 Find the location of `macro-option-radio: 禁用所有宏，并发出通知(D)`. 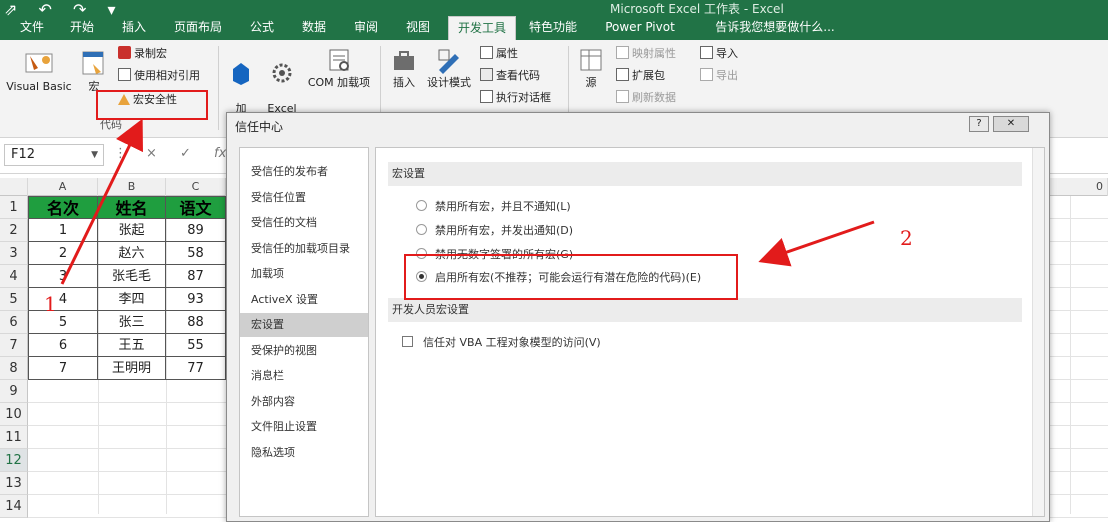

macro-option-radio: 禁用所有宏，并发出通知(D) is located at coordinates (494, 230).